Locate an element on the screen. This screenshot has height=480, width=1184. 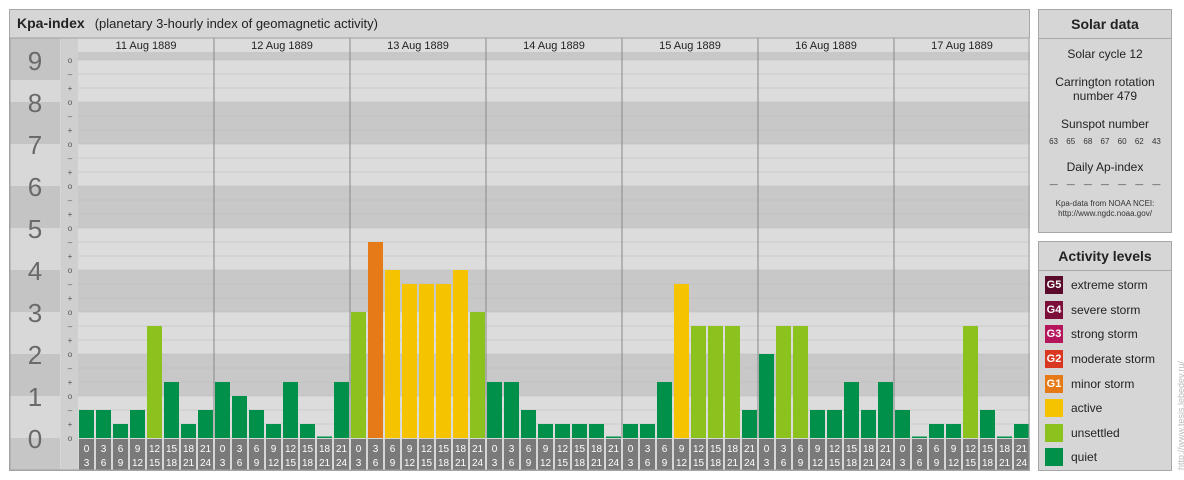
interval-end-label: 12 is located at coordinates (410, 463).